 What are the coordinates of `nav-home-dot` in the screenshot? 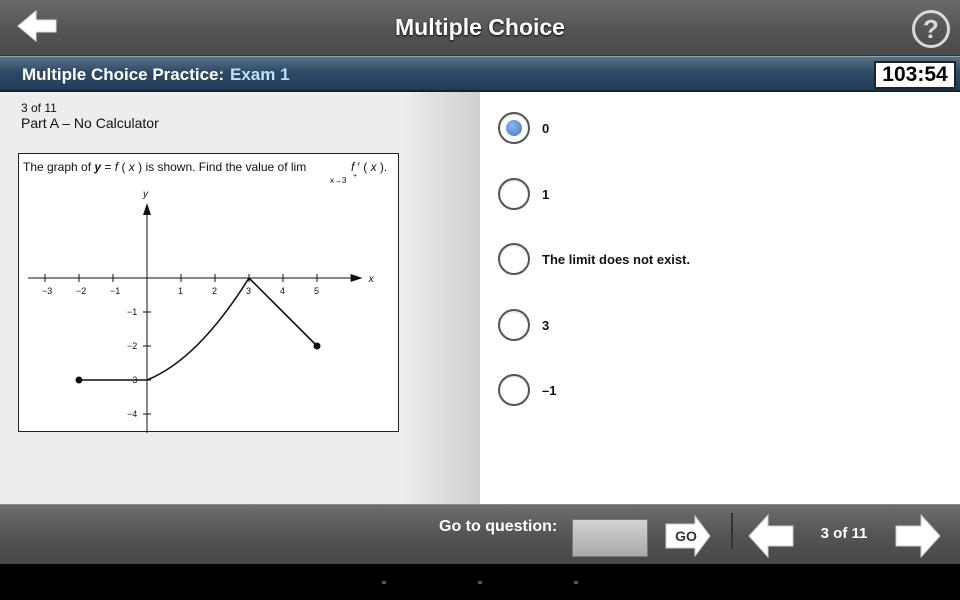 It's located at (480, 582).